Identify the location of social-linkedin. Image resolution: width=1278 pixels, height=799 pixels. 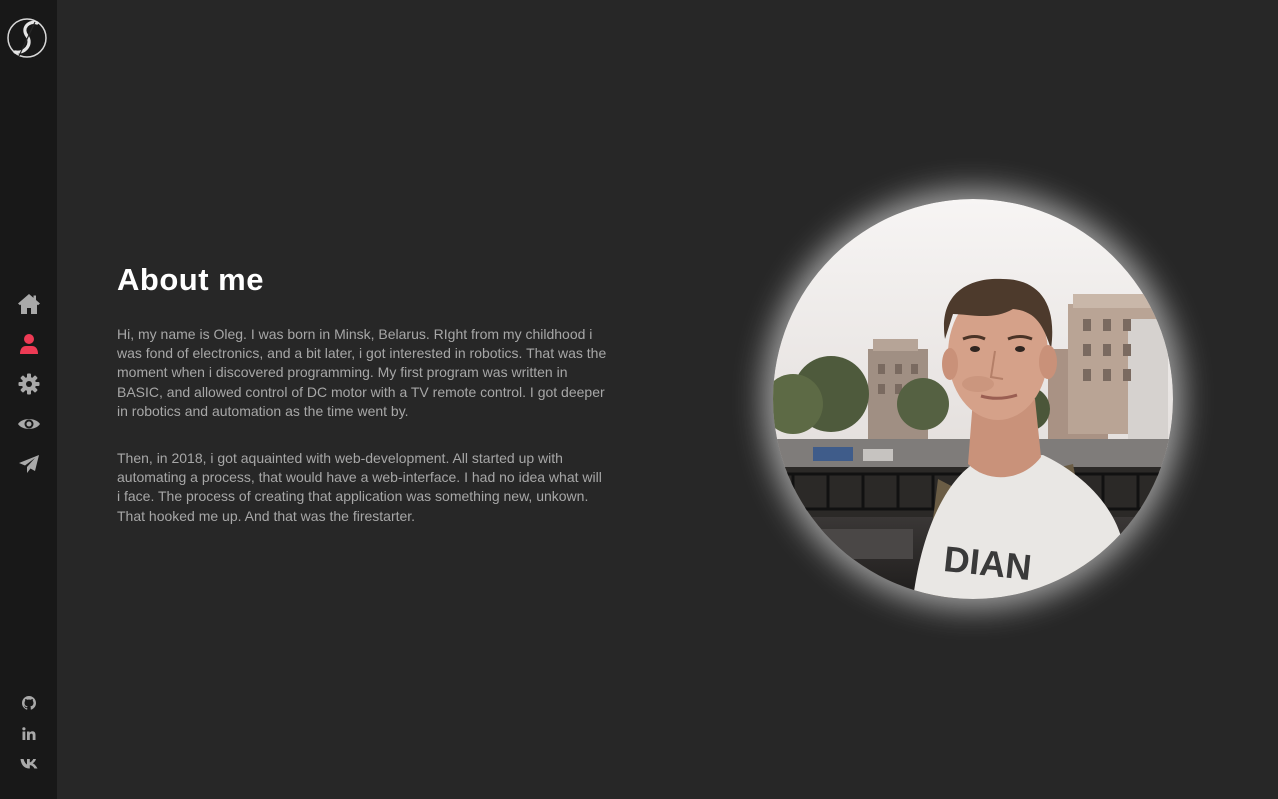
(28, 733).